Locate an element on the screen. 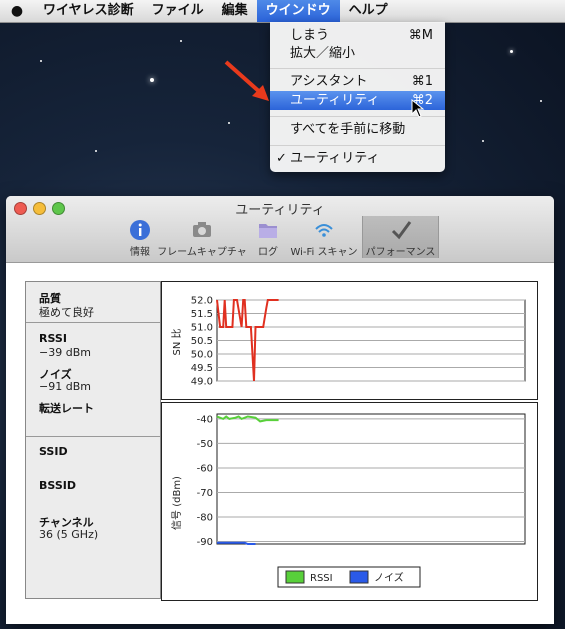 The width and height of the screenshot is (565, 629). menu-item-utilities-window: ✓ ユーティリティ is located at coordinates (357, 158).